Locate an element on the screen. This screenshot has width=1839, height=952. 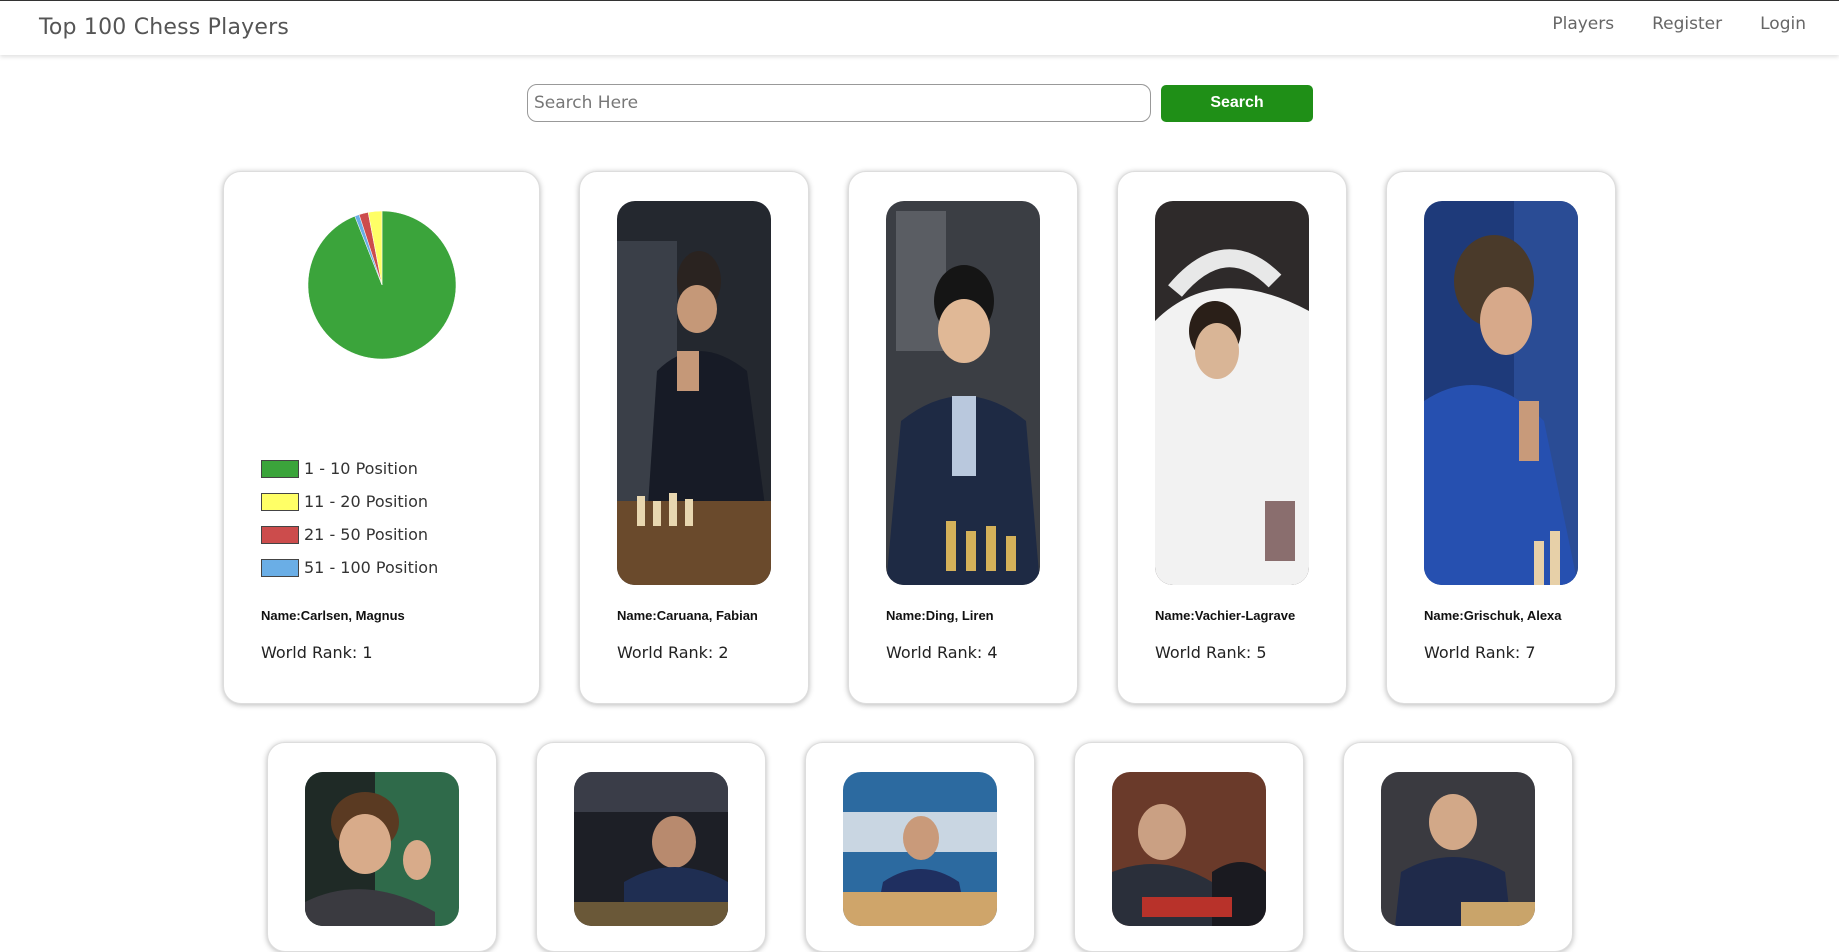
player-card: Name:Grischuk, Alexa World Rank: 7 is located at coordinates (1501, 437).